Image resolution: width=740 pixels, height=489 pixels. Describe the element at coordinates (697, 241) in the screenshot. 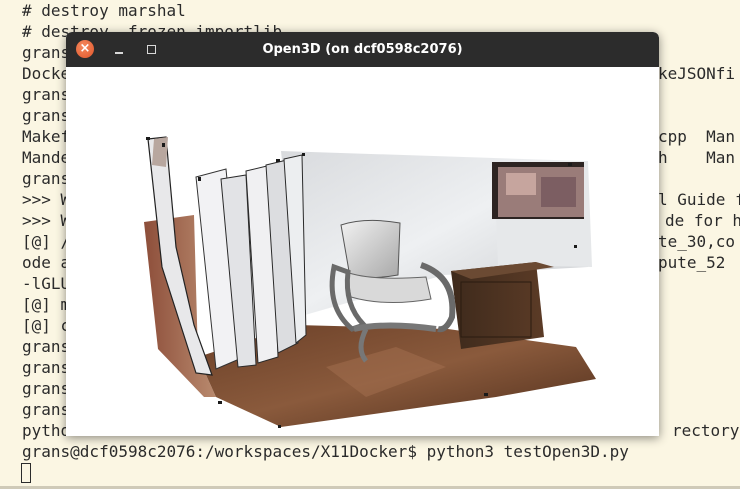

I see `terminal-line-right: te_30,co` at that location.